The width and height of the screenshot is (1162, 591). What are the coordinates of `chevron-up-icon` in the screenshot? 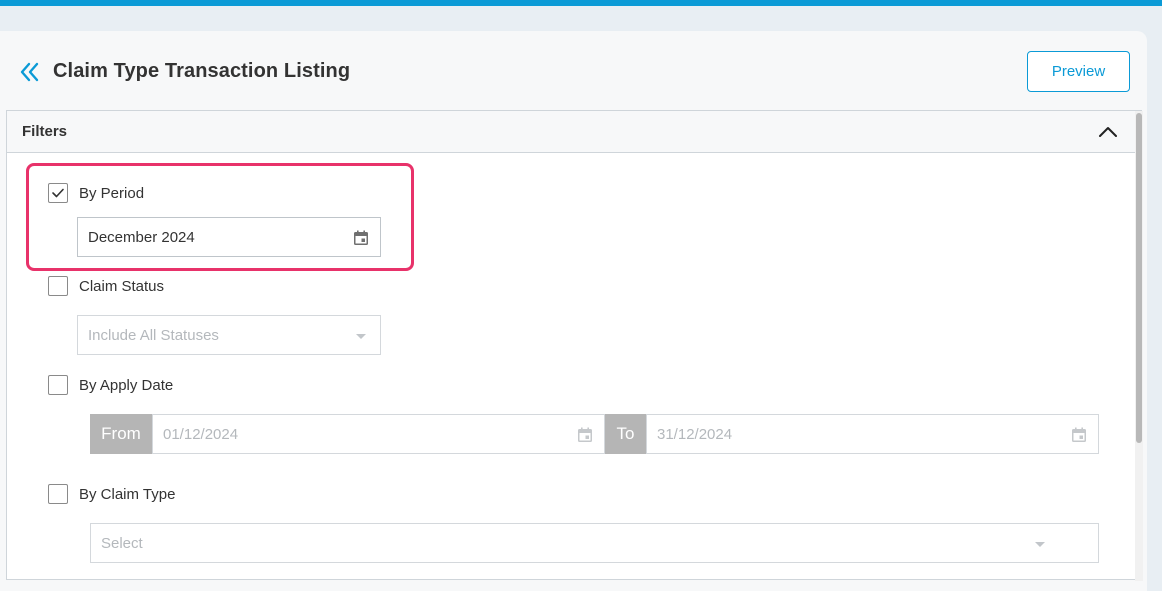 It's located at (1108, 132).